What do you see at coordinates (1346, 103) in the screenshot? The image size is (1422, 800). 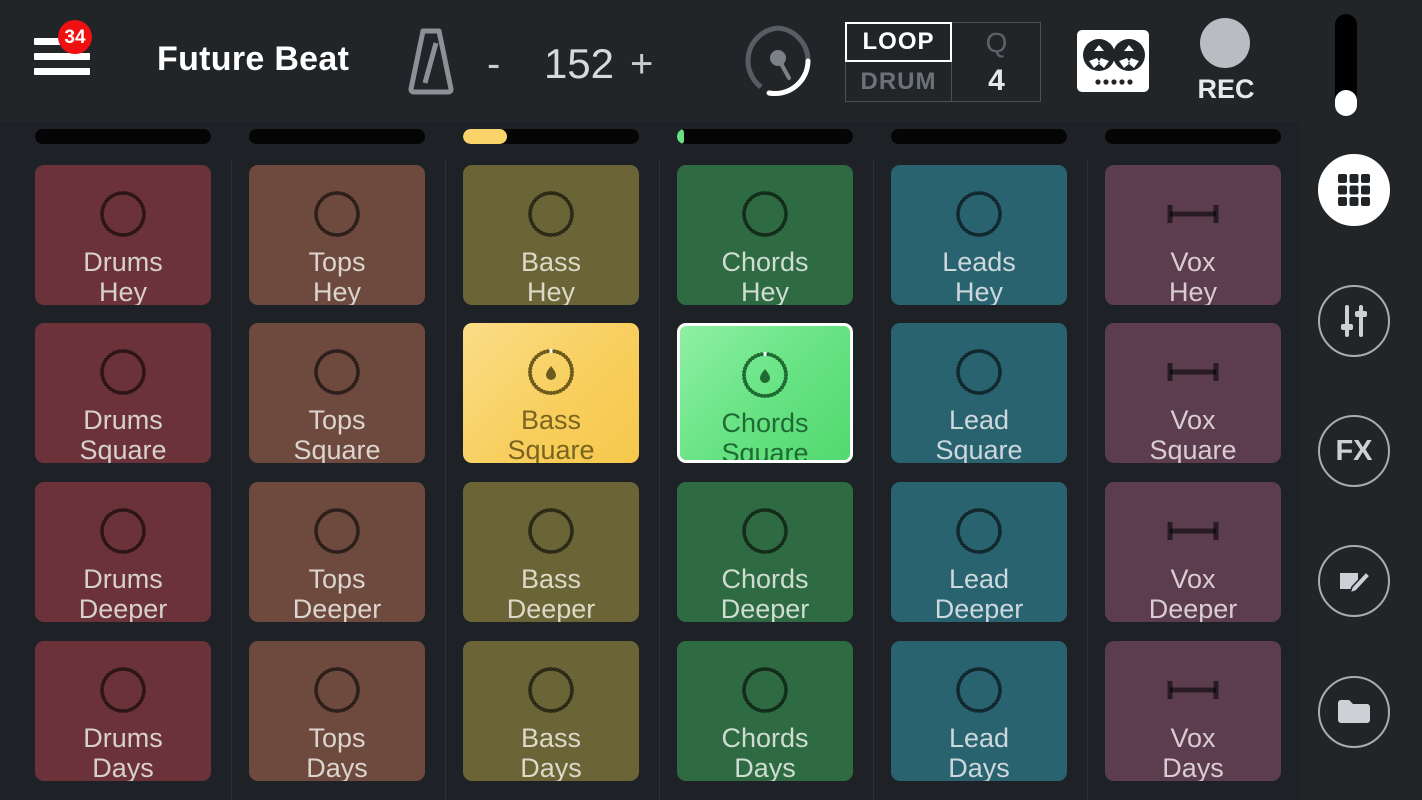 I see `slider-thumb` at bounding box center [1346, 103].